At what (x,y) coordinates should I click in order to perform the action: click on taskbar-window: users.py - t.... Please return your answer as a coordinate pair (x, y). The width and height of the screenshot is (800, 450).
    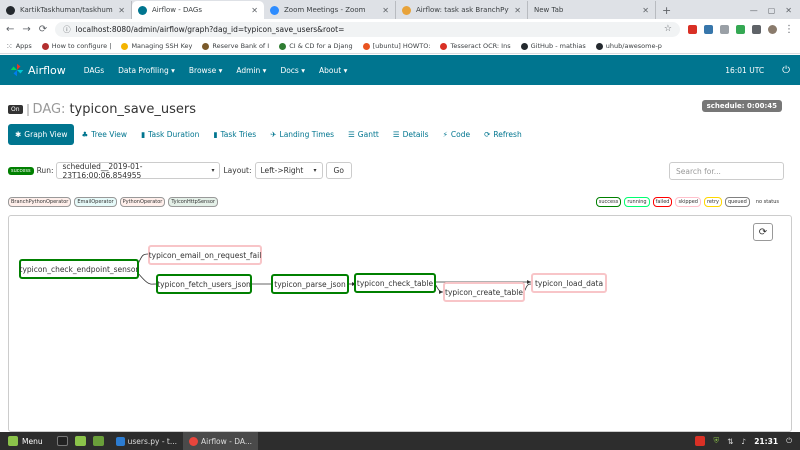
    Looking at the image, I should click on (146, 441).